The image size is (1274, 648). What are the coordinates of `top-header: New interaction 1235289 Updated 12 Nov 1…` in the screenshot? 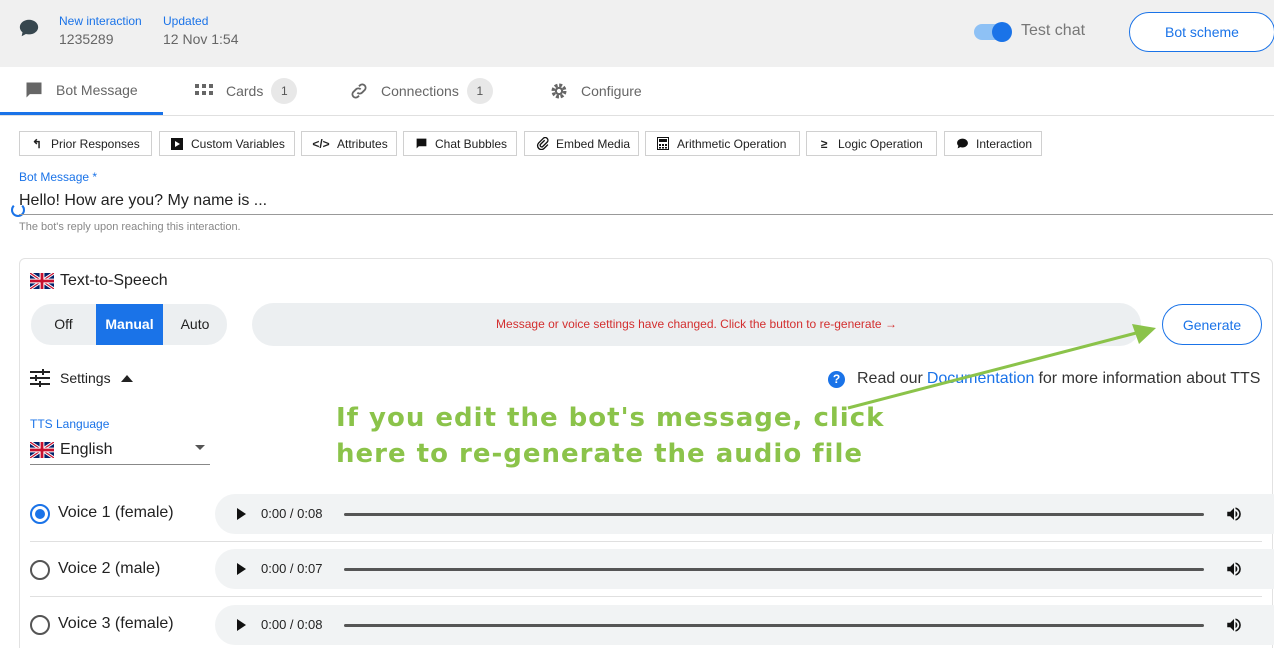 It's located at (637, 33).